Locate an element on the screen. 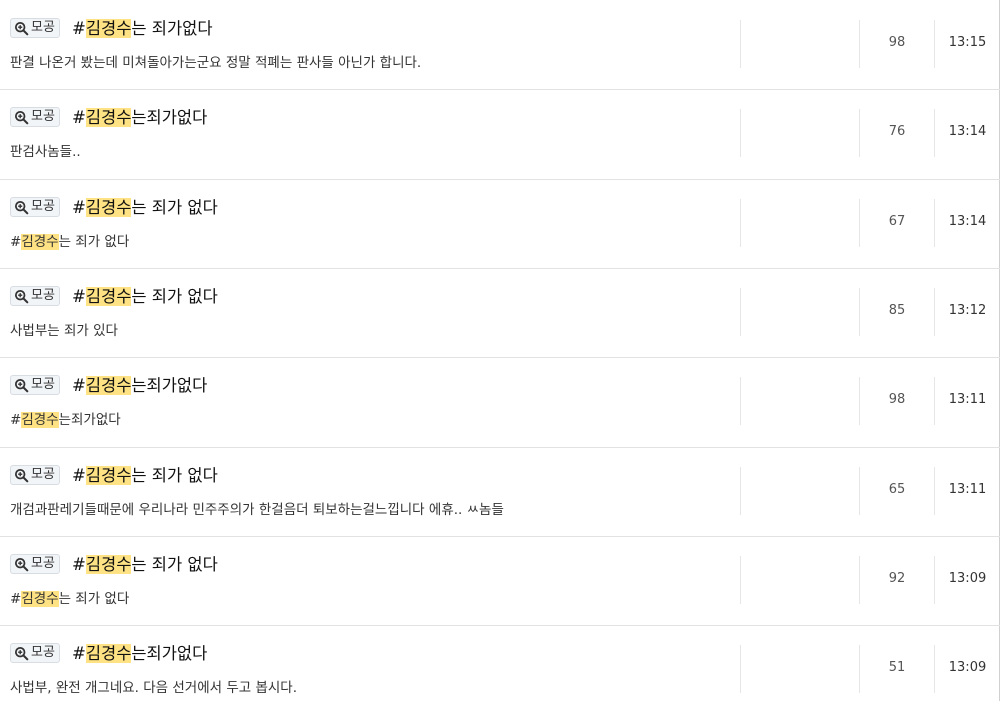  post-excerpt: #김경수는죄가없다 is located at coordinates (65, 420).